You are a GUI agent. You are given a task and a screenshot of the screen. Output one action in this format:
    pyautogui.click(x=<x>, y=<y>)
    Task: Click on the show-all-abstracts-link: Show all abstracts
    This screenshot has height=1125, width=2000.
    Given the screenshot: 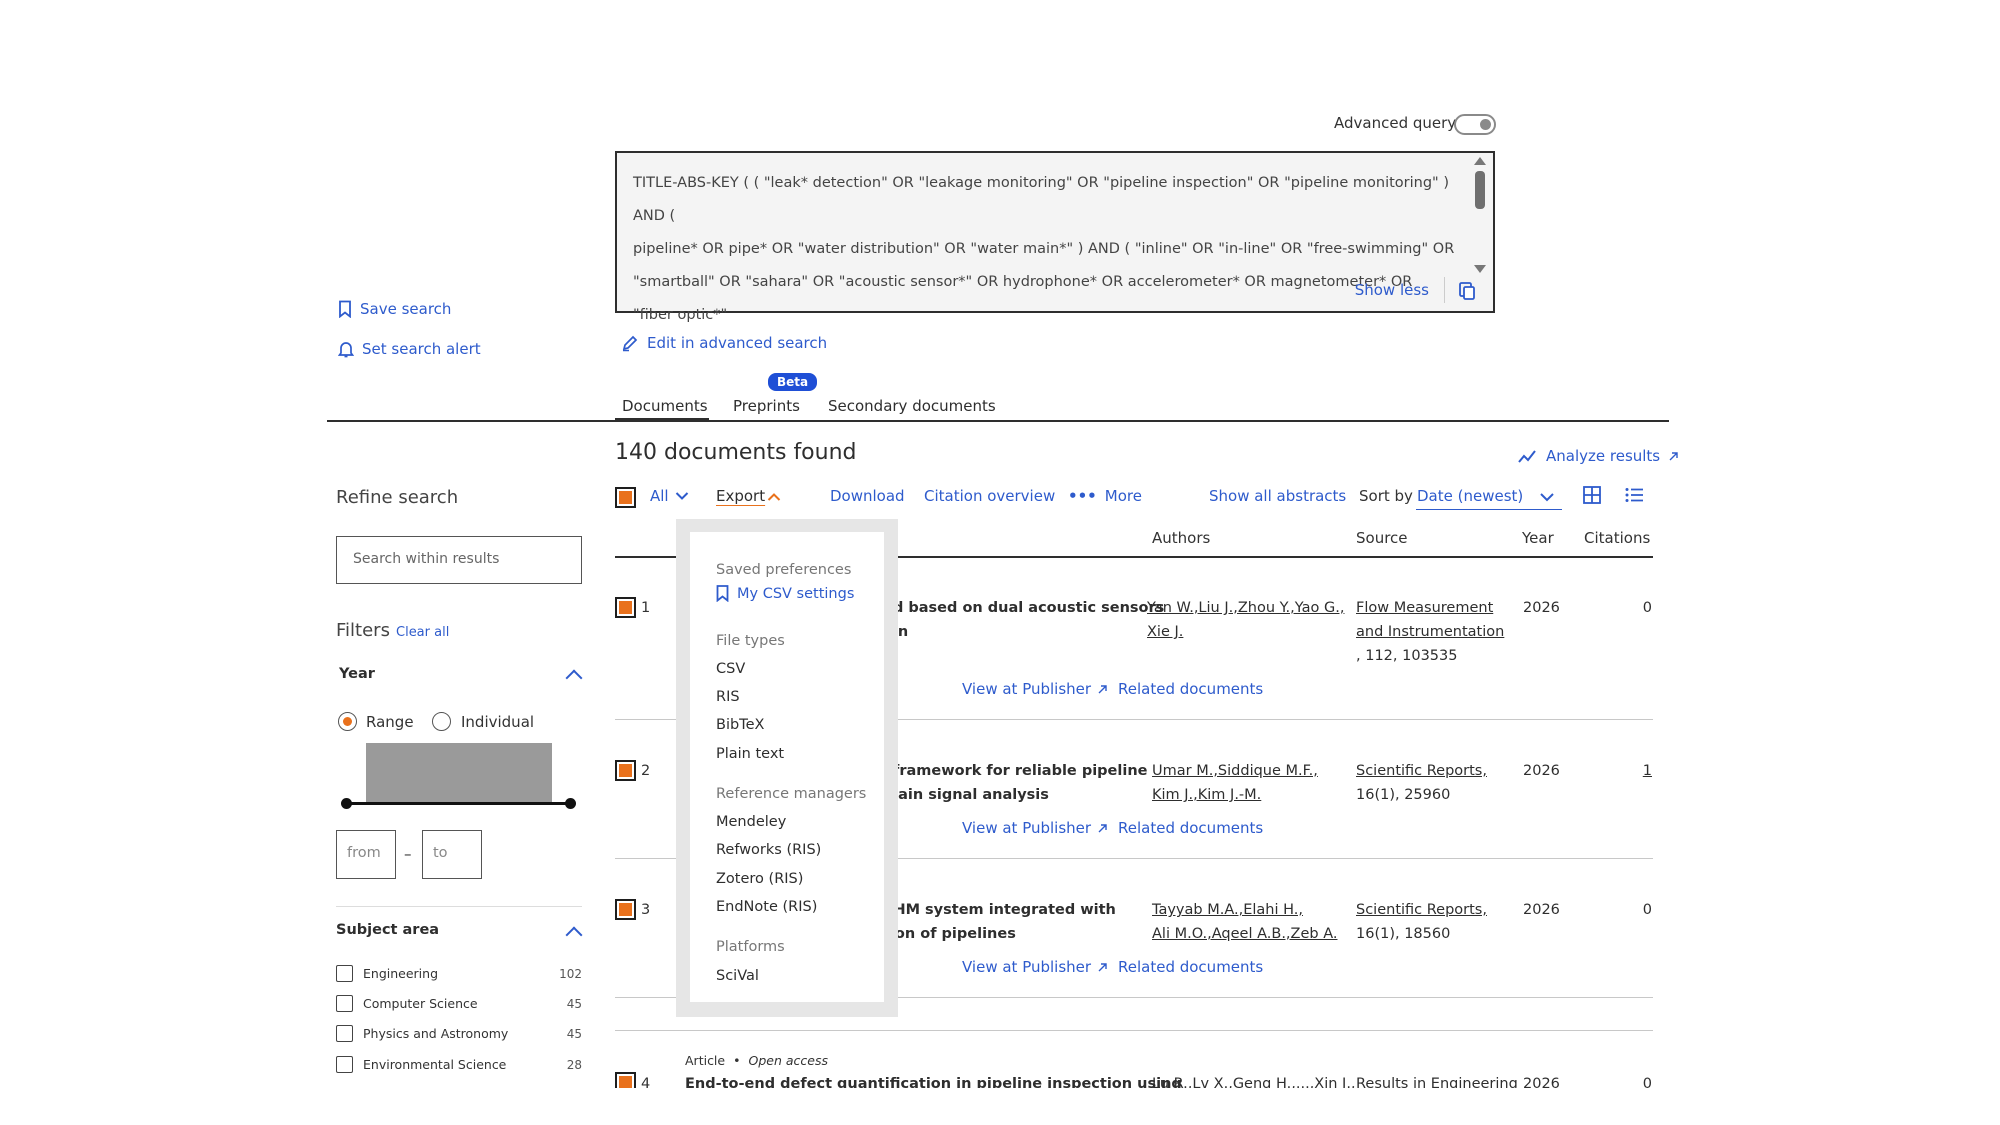 What is the action you would take?
    pyautogui.click(x=1277, y=496)
    